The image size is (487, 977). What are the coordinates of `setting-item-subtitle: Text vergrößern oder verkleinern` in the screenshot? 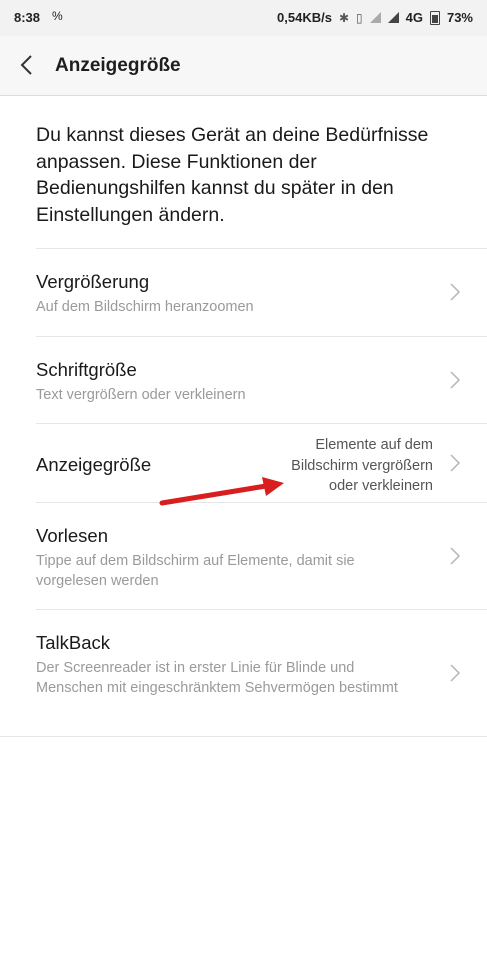 It's located at (141, 395).